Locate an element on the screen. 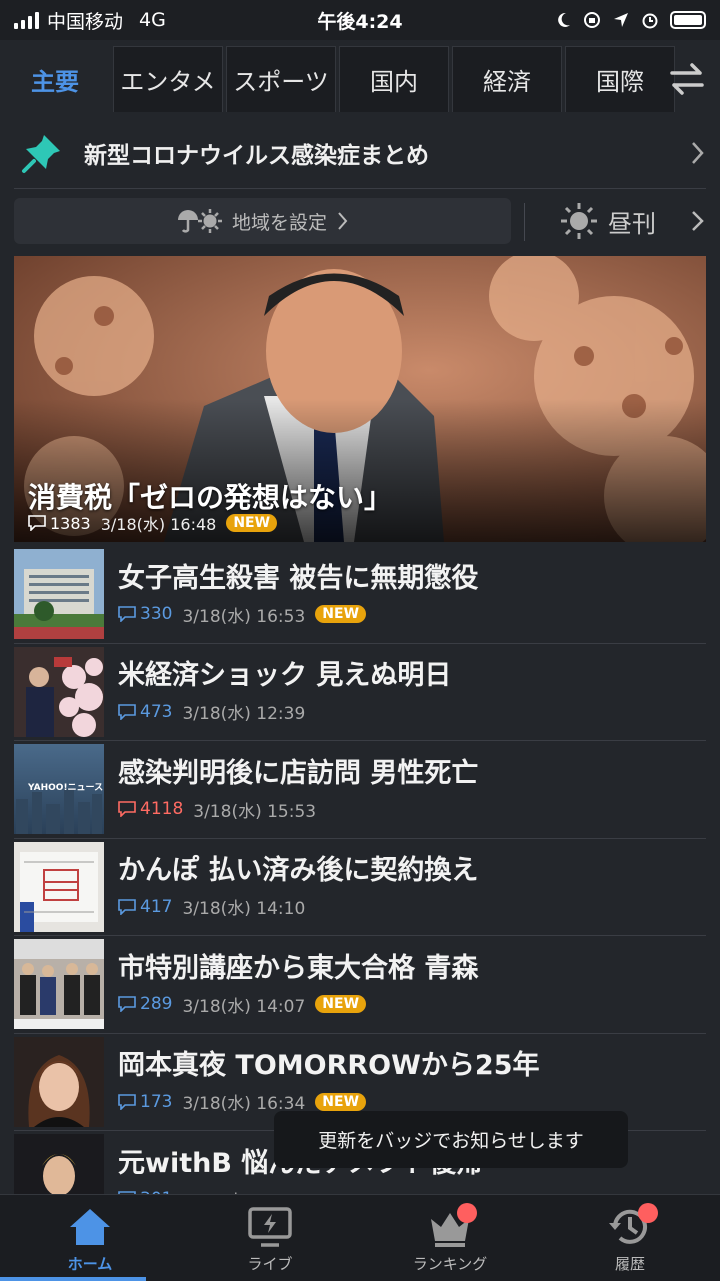  divider is located at coordinates (524, 222).